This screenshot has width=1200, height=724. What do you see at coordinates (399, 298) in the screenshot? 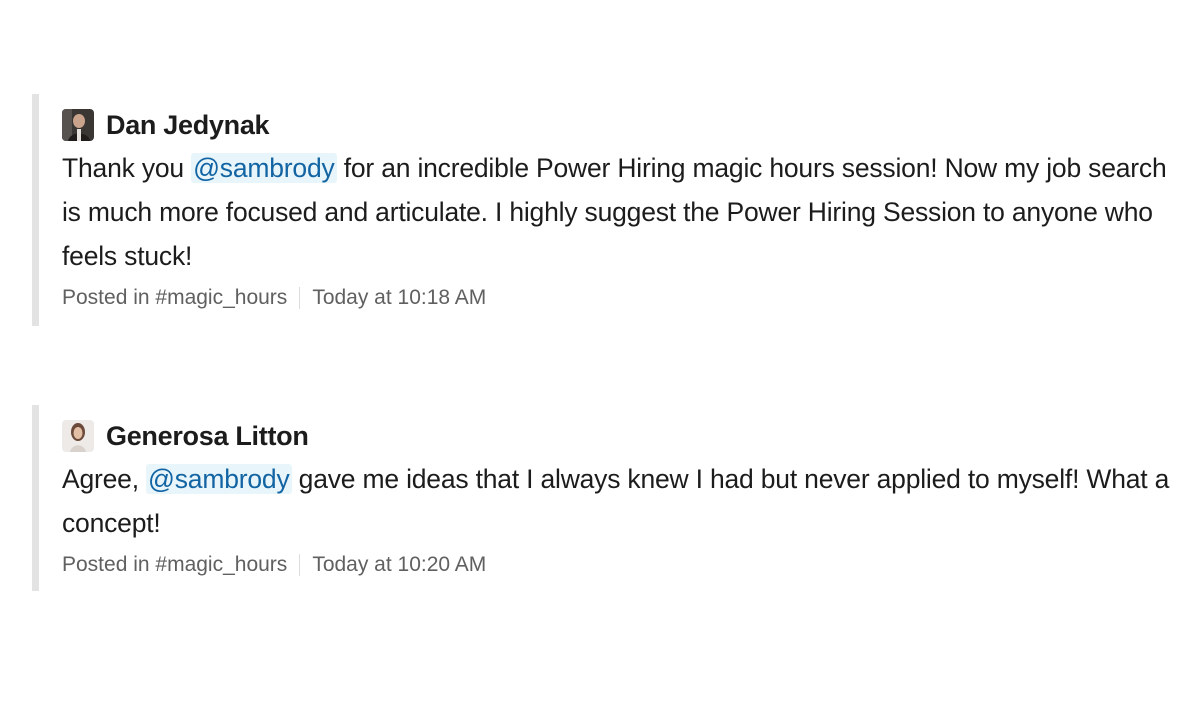
I see `message-timestamp: Today at 10:18 AM` at bounding box center [399, 298].